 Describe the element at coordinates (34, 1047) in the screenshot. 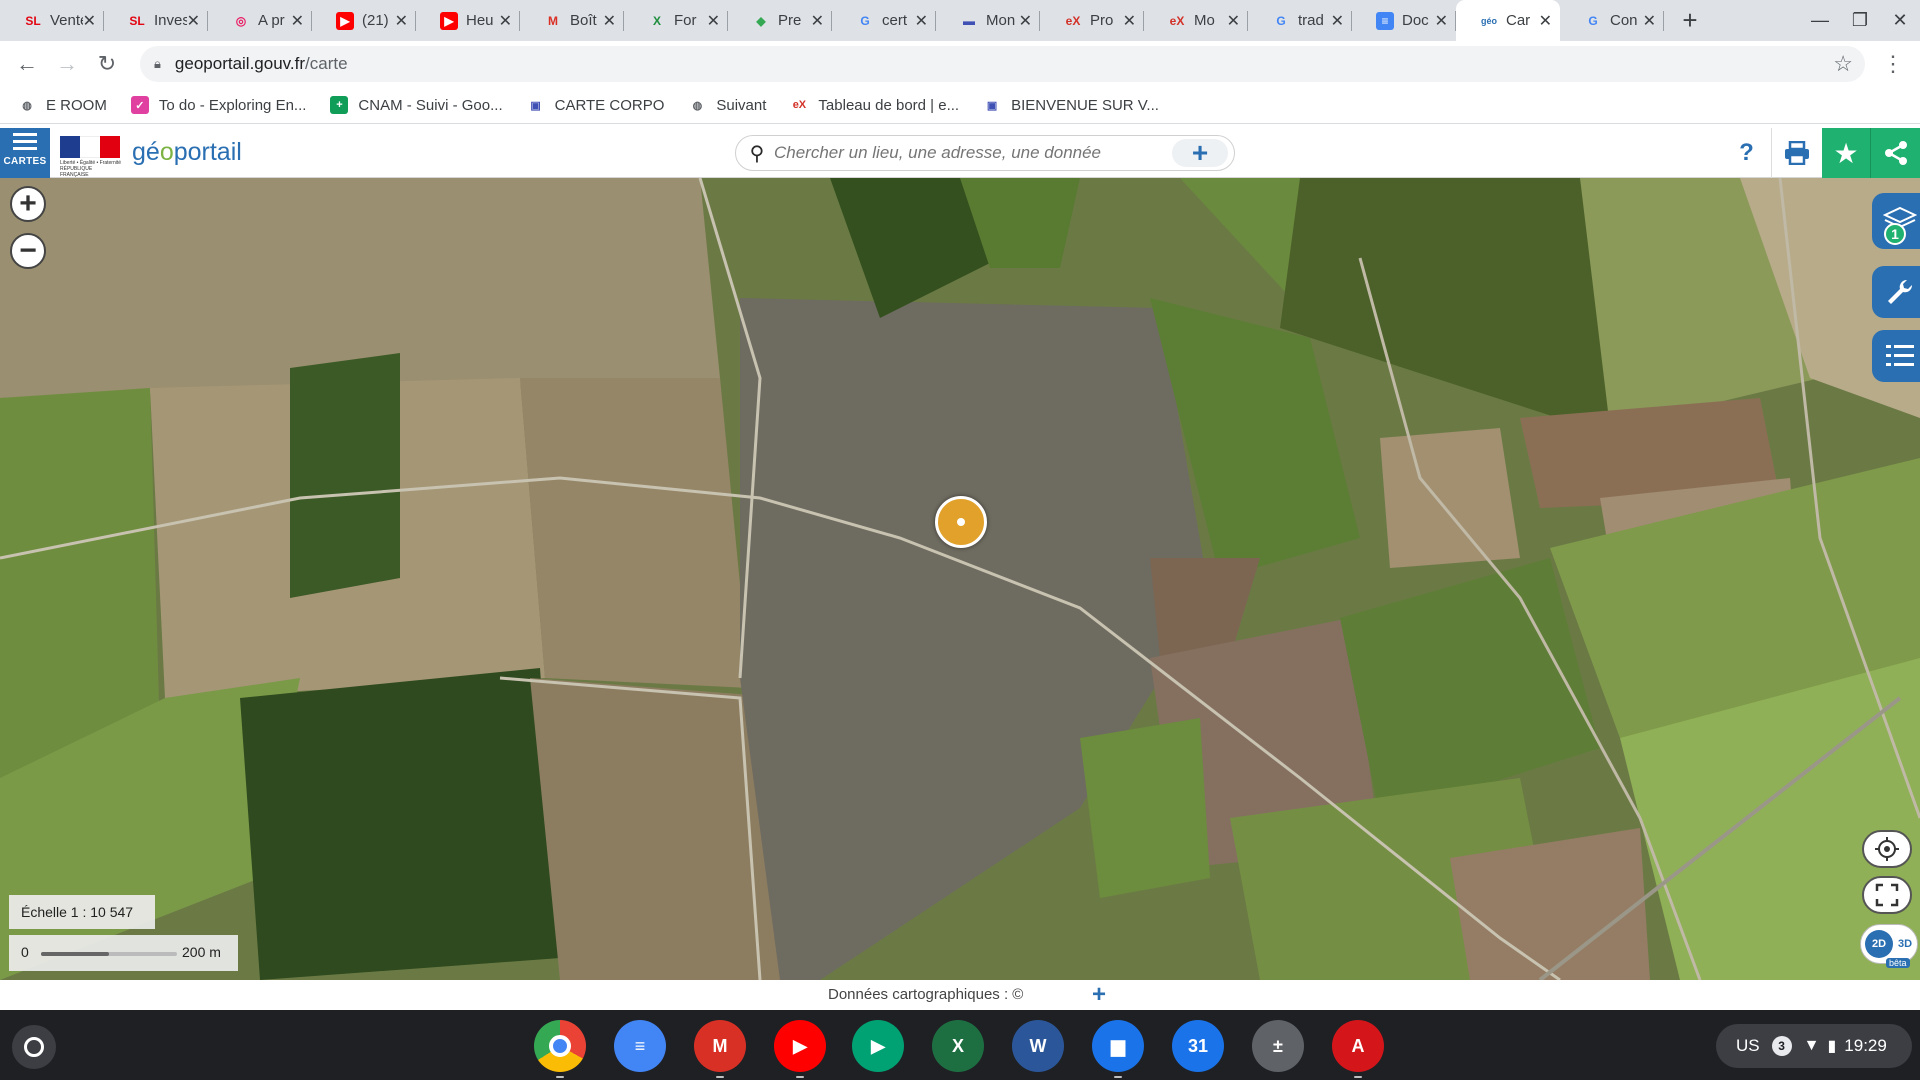

I see `launcher-button` at that location.